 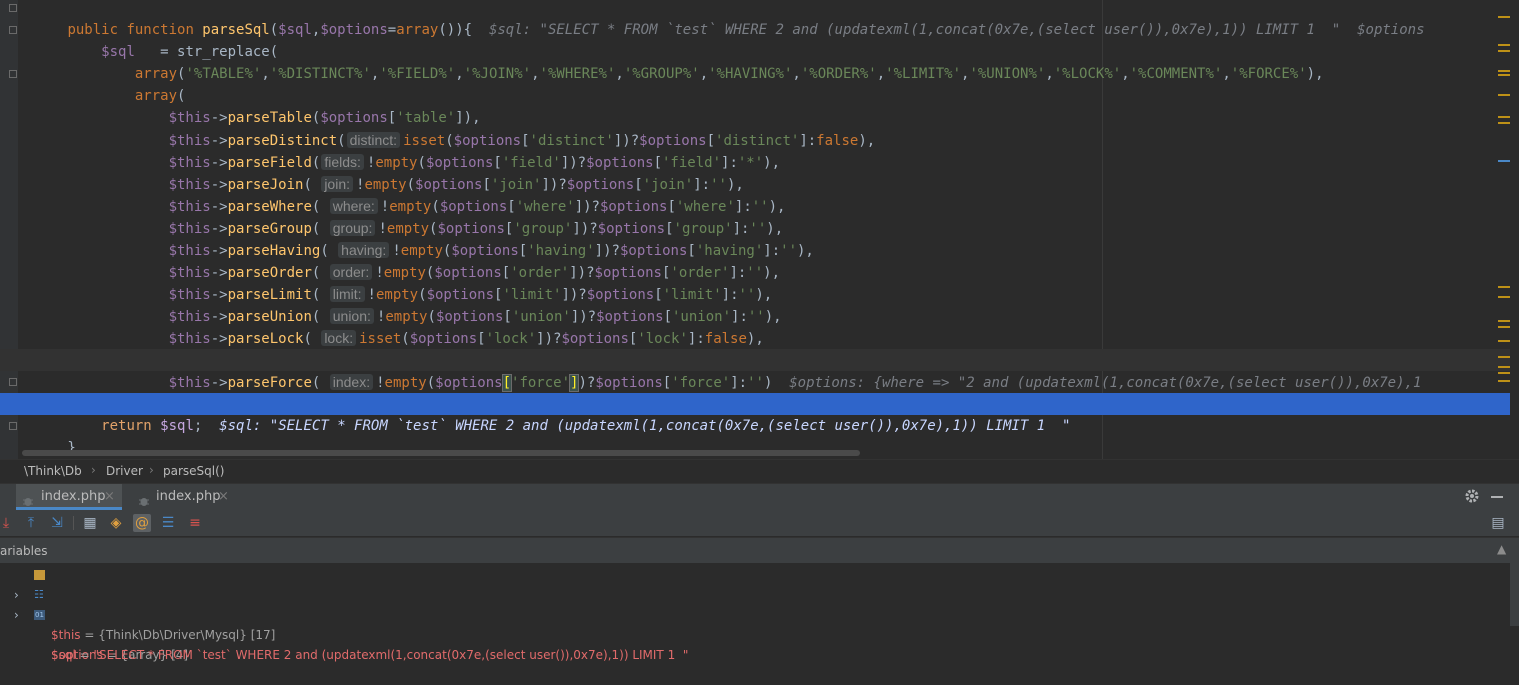 What do you see at coordinates (1501, 549) in the screenshot?
I see `scroll-up-icon: ▲` at bounding box center [1501, 549].